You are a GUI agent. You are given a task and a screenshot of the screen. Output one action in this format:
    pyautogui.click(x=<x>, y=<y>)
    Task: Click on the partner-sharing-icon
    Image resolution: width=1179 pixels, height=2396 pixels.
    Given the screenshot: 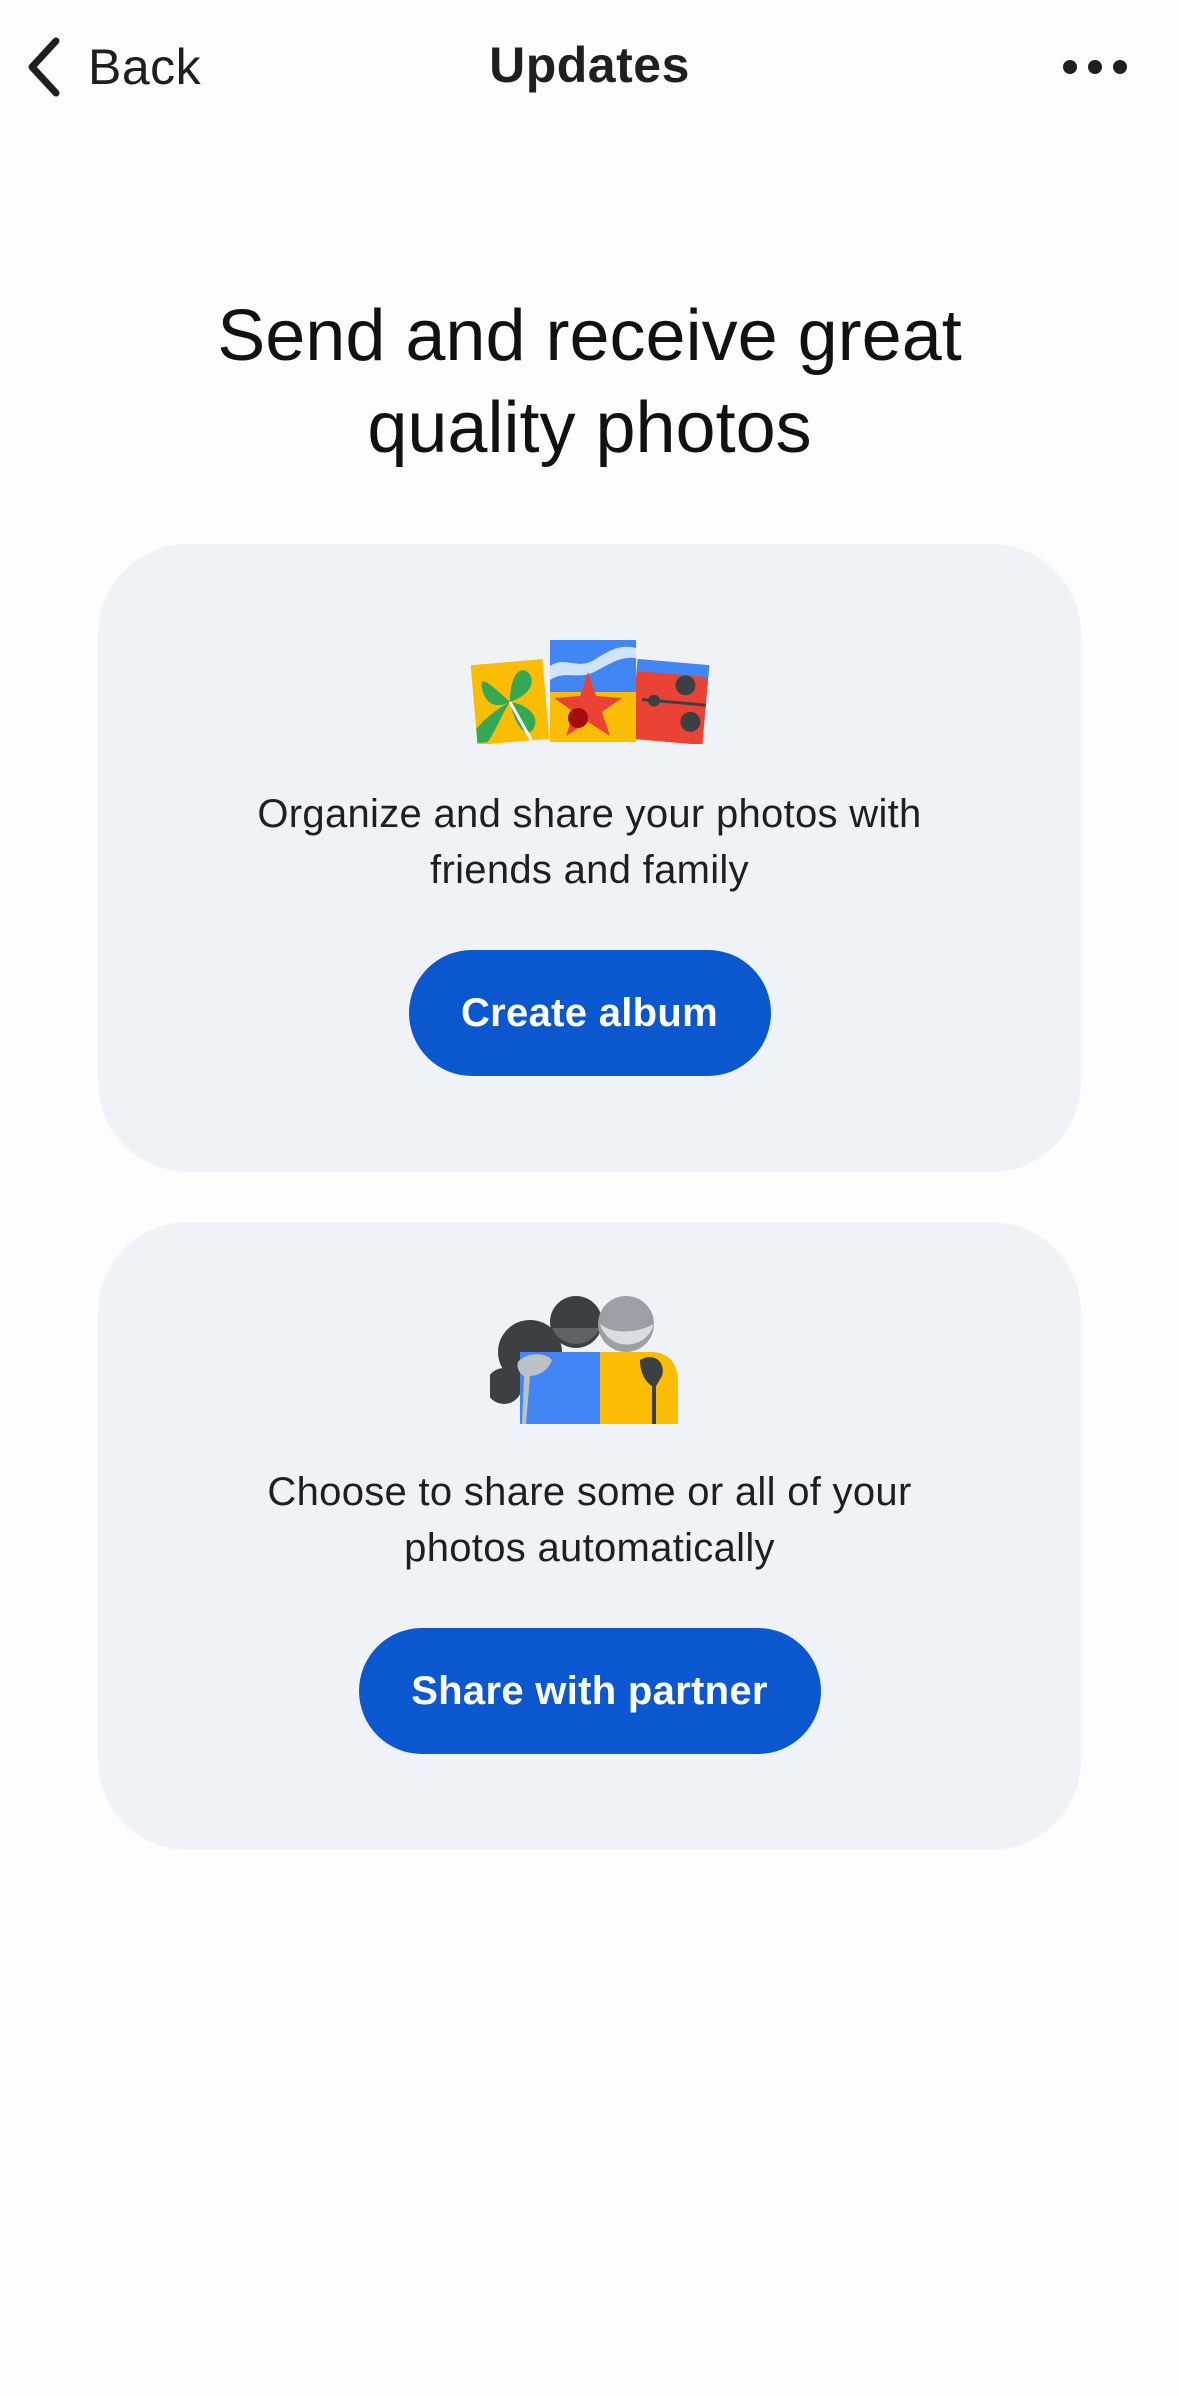 What is the action you would take?
    pyautogui.click(x=583, y=1360)
    